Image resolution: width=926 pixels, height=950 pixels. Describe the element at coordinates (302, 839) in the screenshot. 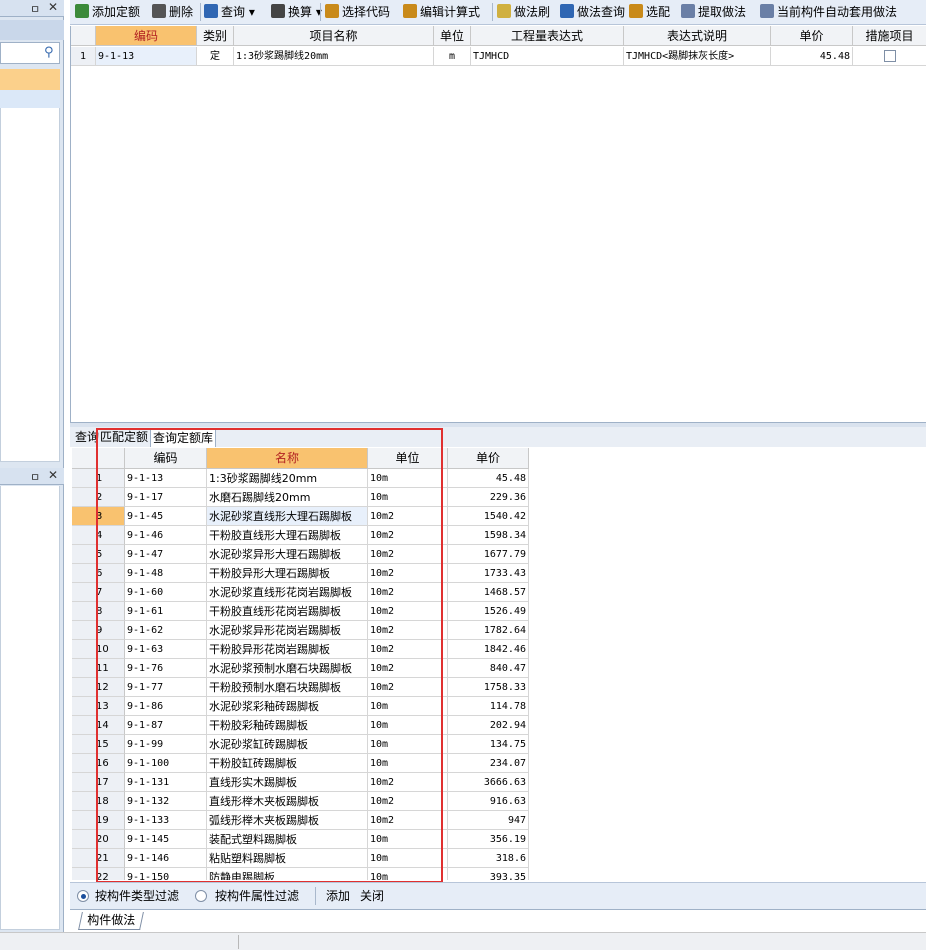

I see `table-row: 20 9-1-145 装配式塑料踢脚板 10m 356.19` at that location.